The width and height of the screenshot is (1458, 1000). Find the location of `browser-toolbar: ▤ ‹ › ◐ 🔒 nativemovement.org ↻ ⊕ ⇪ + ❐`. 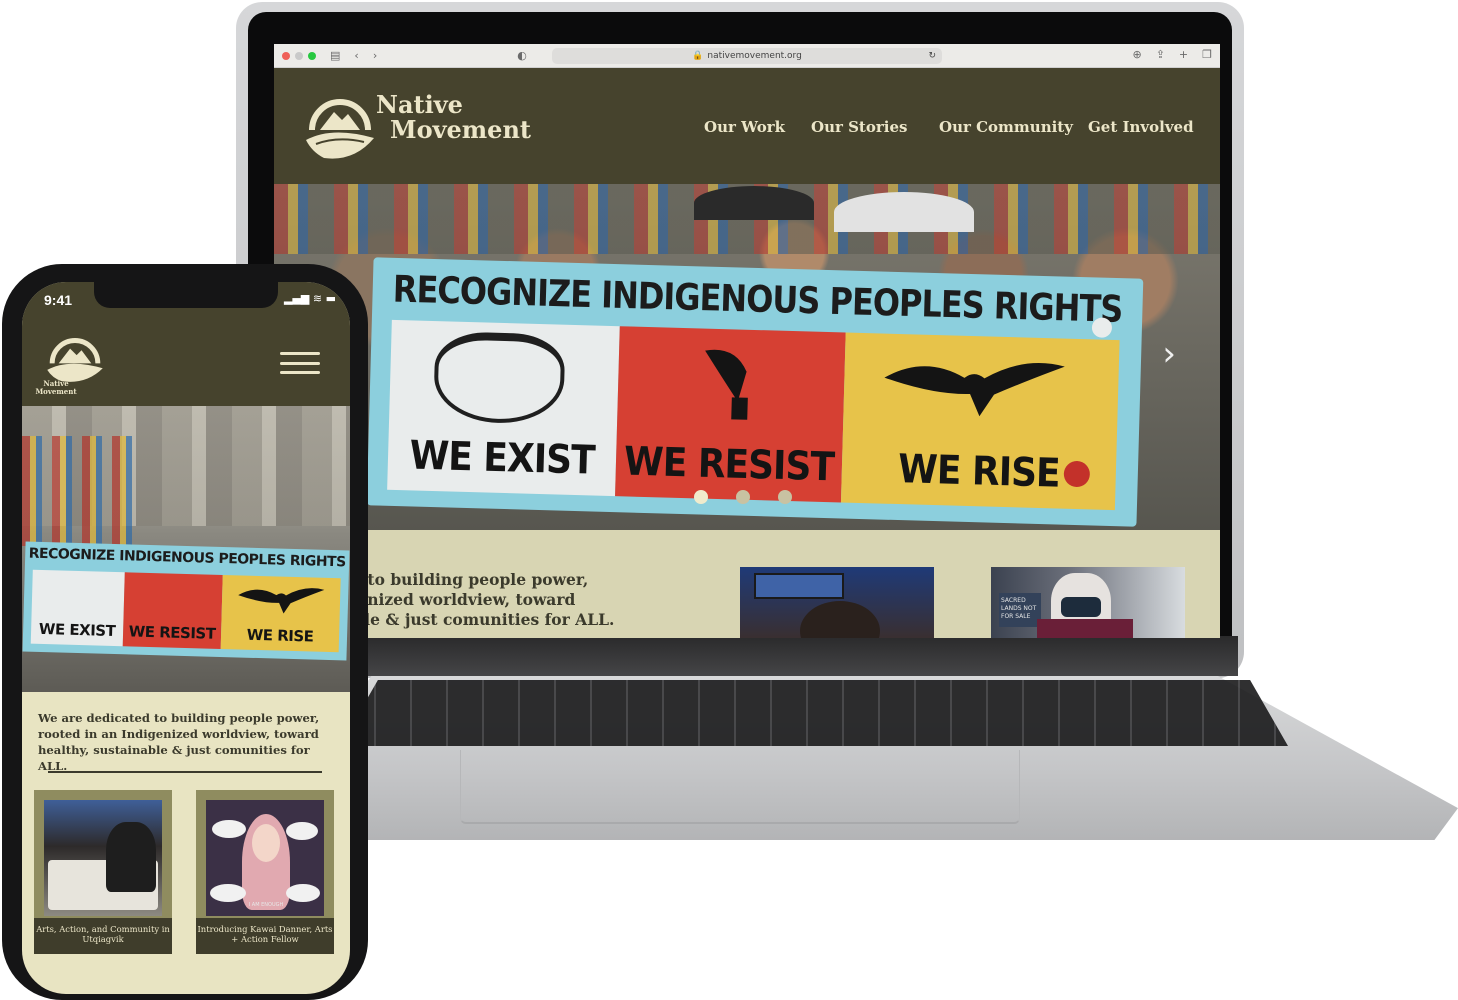

browser-toolbar: ▤ ‹ › ◐ 🔒 nativemovement.org ↻ ⊕ ⇪ + ❐ is located at coordinates (747, 56).